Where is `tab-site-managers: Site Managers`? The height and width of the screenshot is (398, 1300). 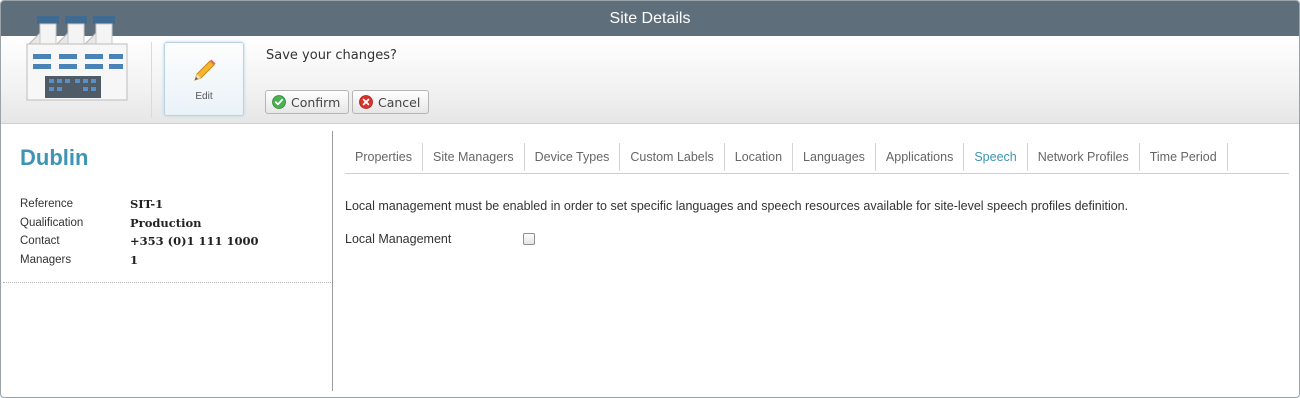 tab-site-managers: Site Managers is located at coordinates (474, 157).